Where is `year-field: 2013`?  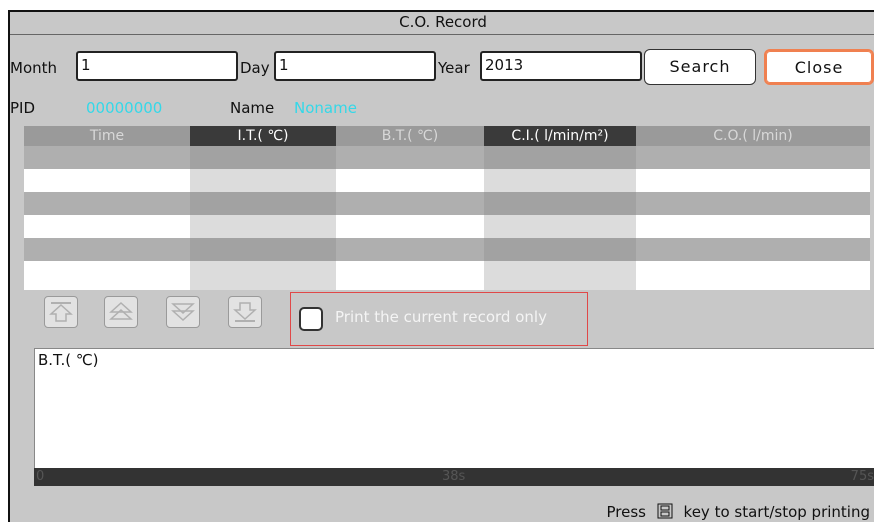
year-field: 2013 is located at coordinates (561, 66).